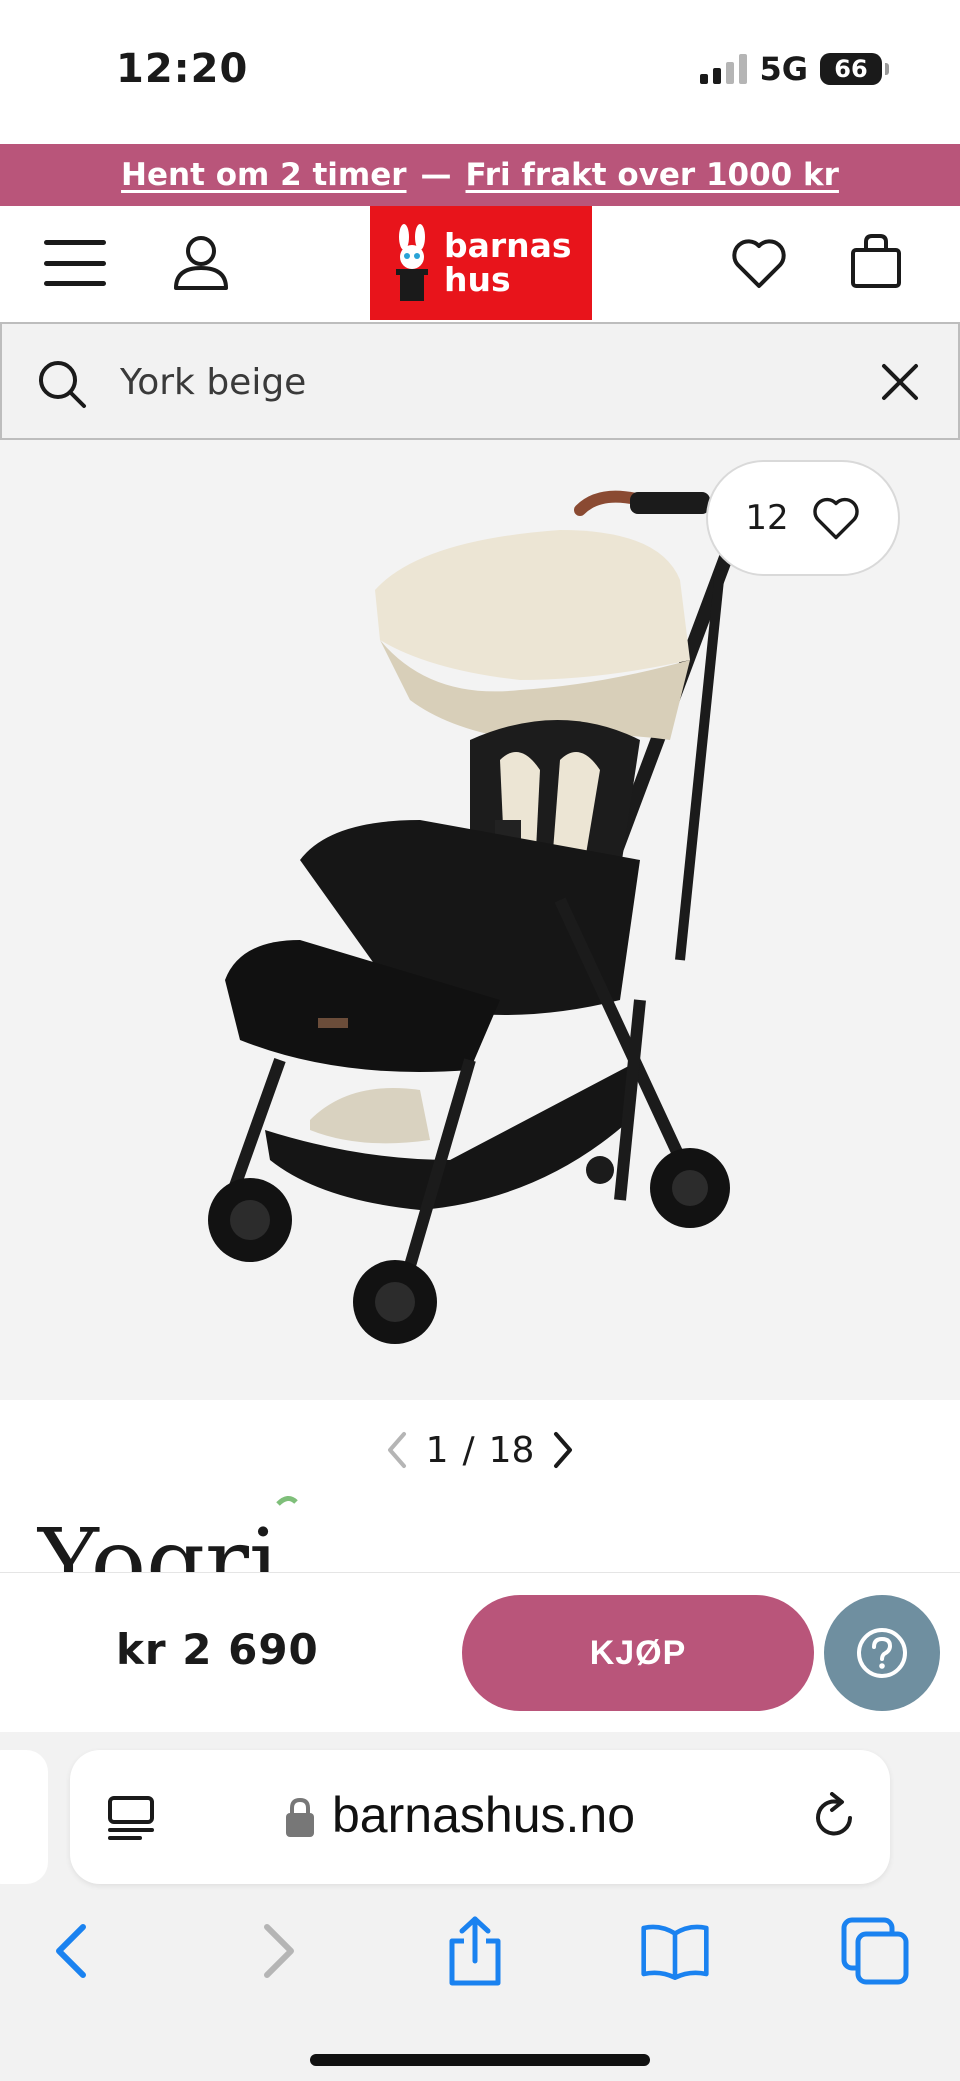 The height and width of the screenshot is (2081, 960). I want to click on previous-tab-preview, so click(24, 1817).